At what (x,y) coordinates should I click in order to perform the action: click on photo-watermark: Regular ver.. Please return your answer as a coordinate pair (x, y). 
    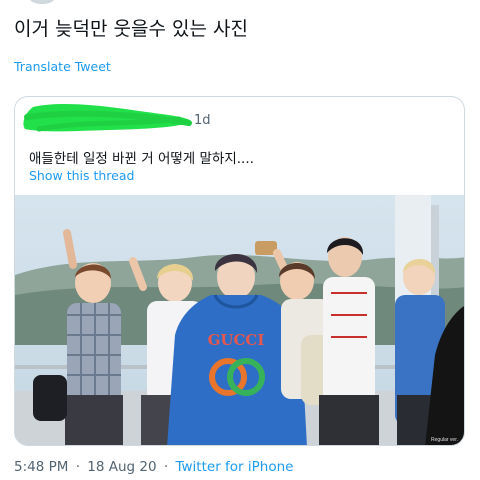
    Looking at the image, I should click on (444, 440).